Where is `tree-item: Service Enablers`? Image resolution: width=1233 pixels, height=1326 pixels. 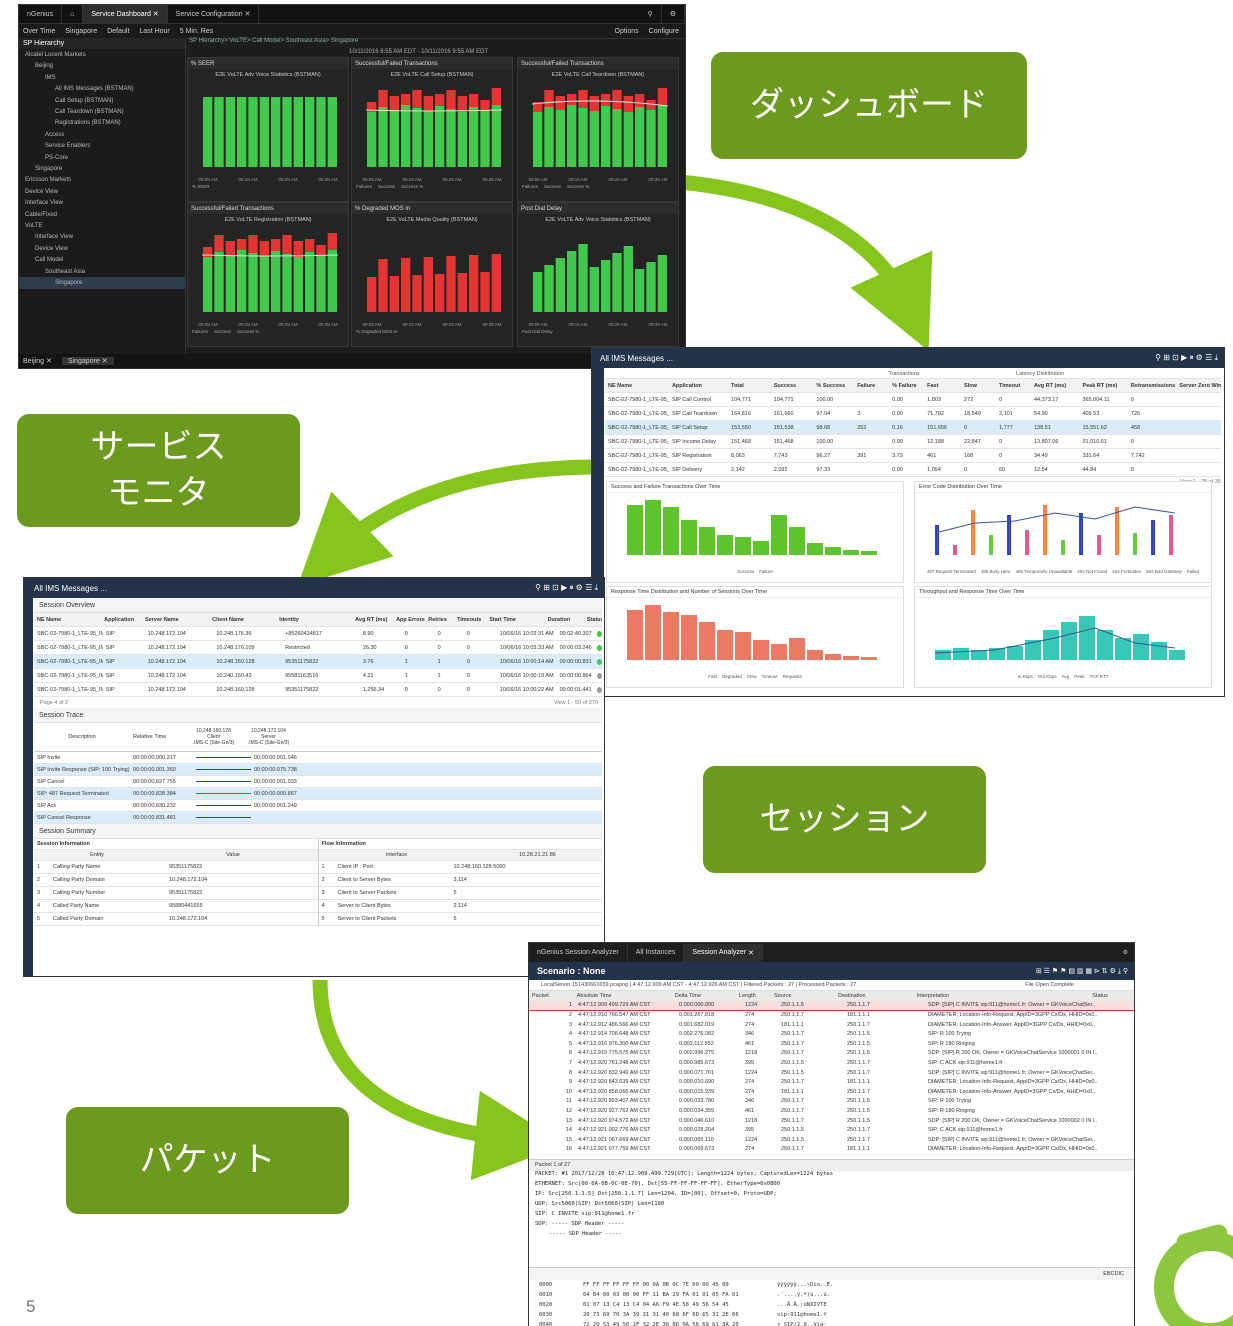 tree-item: Service Enablers is located at coordinates (102, 146).